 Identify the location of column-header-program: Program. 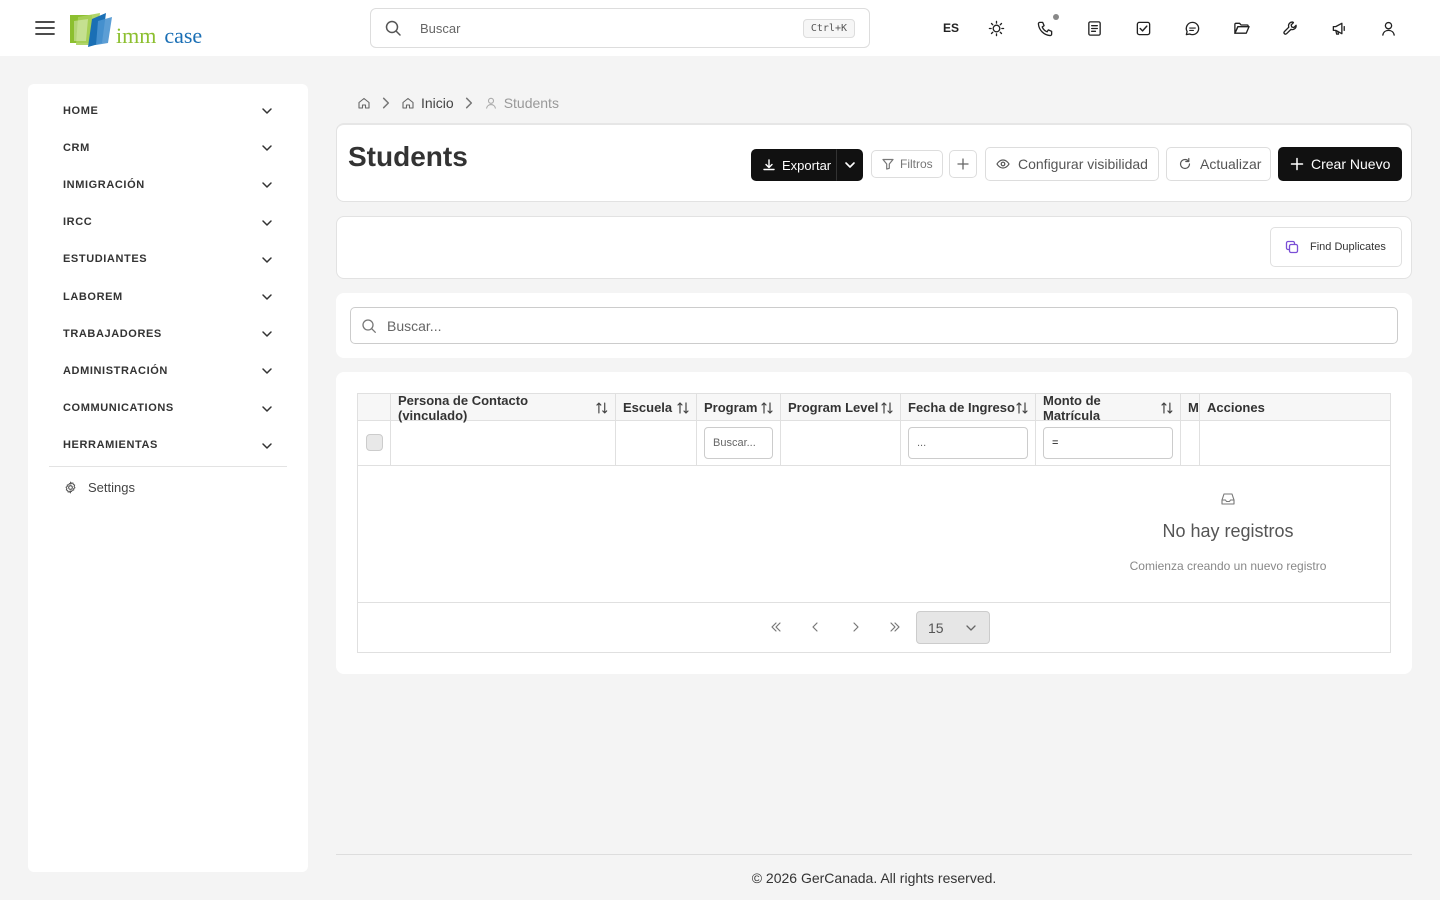
(739, 407).